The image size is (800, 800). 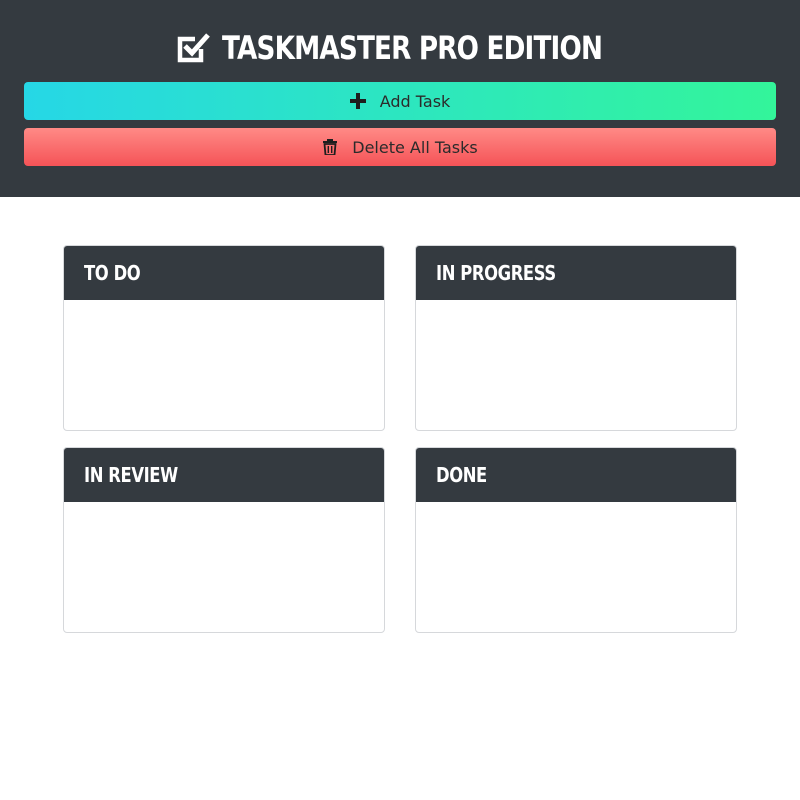 I want to click on column-in-review: IN REVIEW, so click(x=224, y=540).